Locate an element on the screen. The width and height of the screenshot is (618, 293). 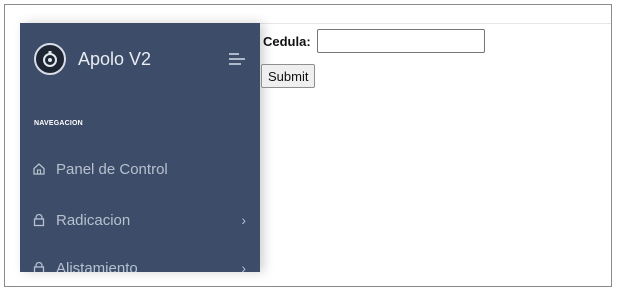
submit-button: Submit is located at coordinates (288, 76).